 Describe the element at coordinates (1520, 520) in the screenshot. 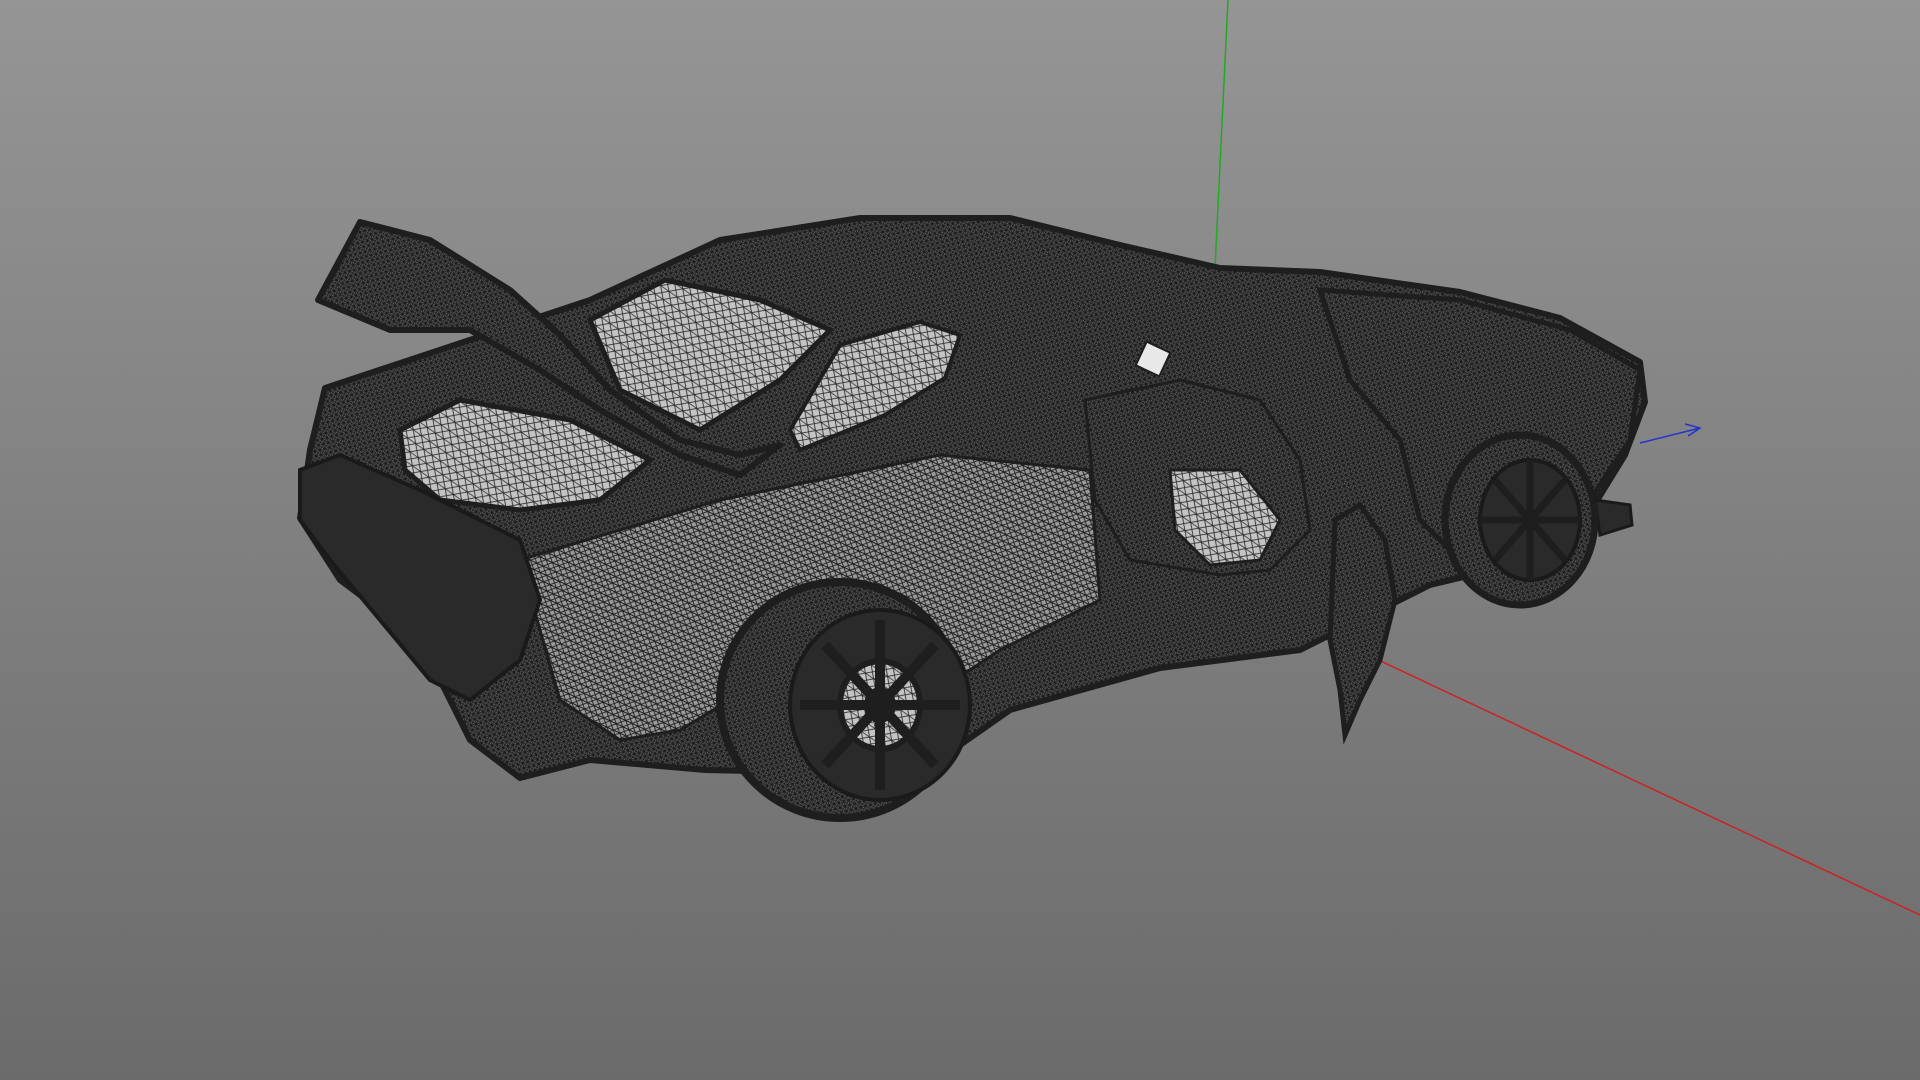

I see `car-rear-wheel` at that location.